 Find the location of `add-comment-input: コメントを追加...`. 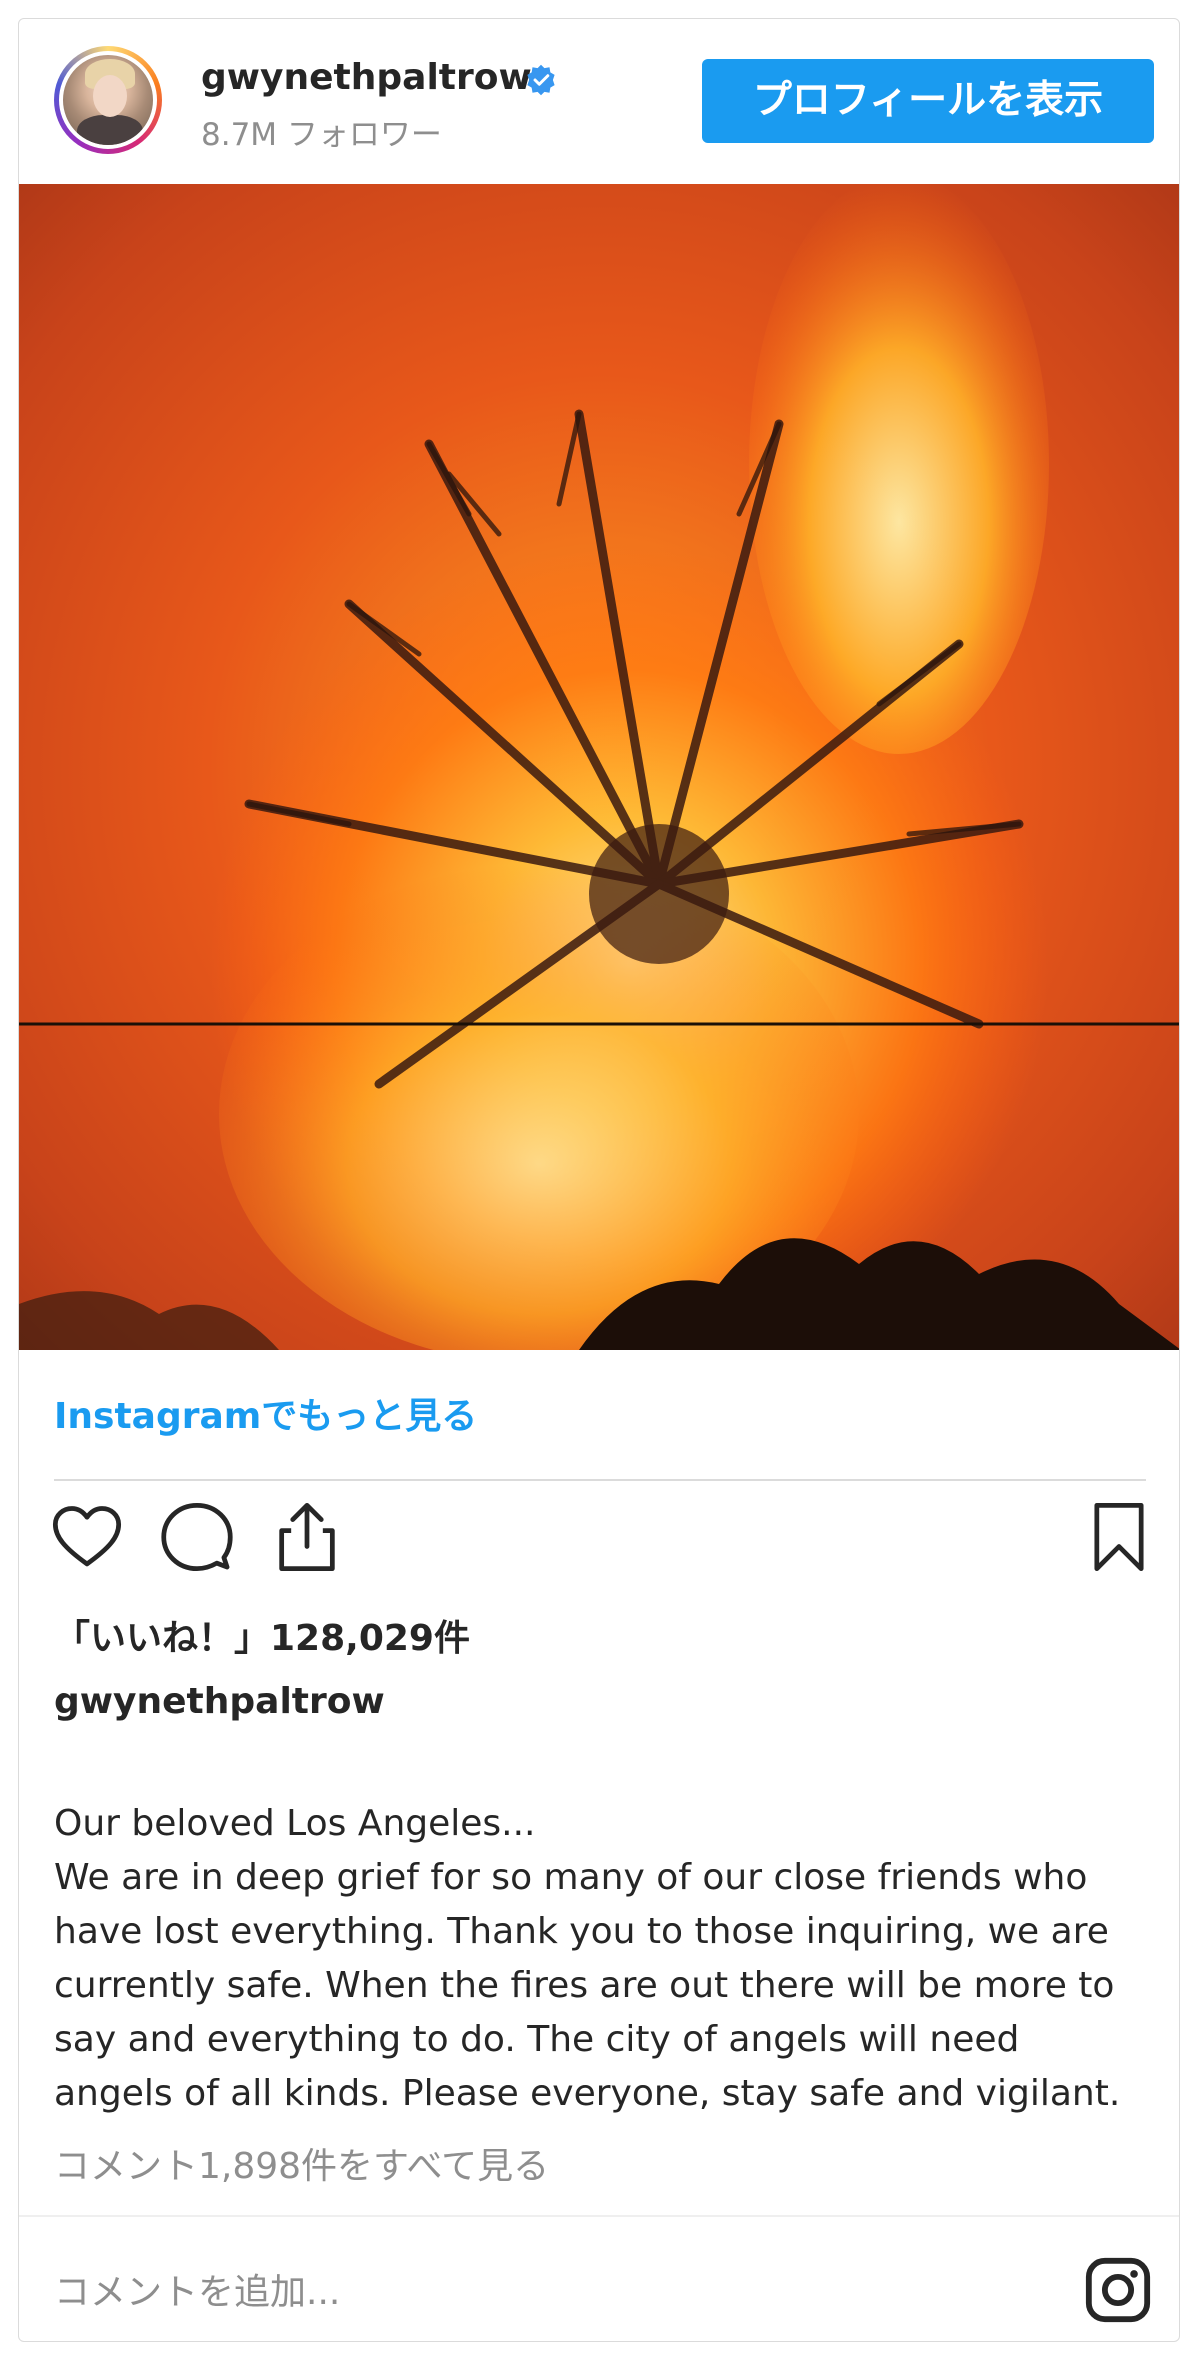

add-comment-input: コメントを追加... is located at coordinates (197, 2289).